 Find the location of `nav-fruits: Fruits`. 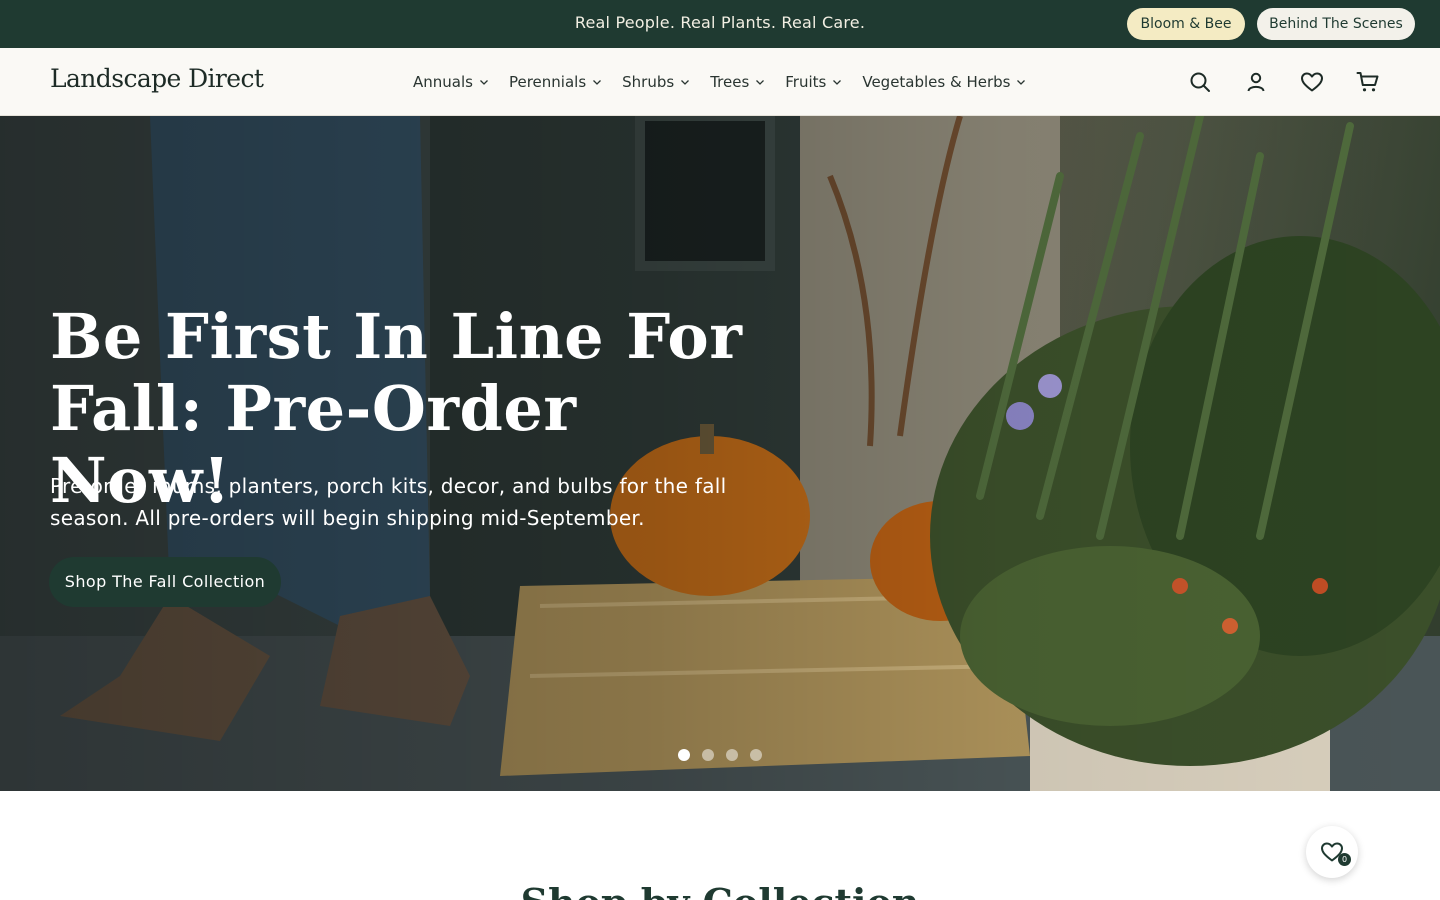

nav-fruits: Fruits is located at coordinates (813, 82).